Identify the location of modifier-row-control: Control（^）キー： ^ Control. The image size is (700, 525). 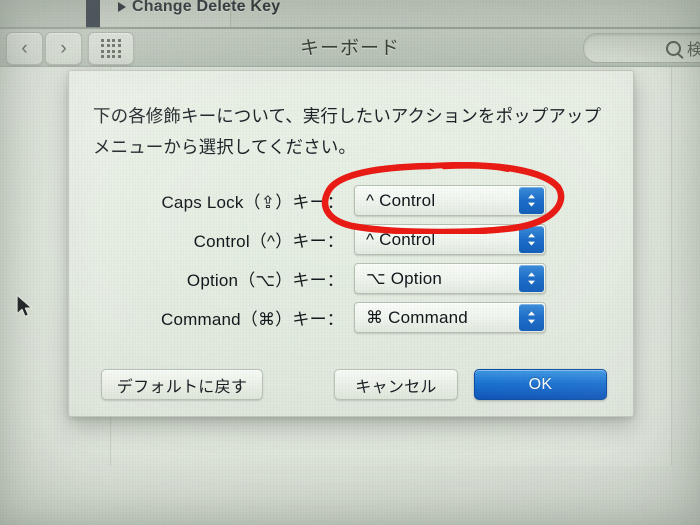
(351, 239).